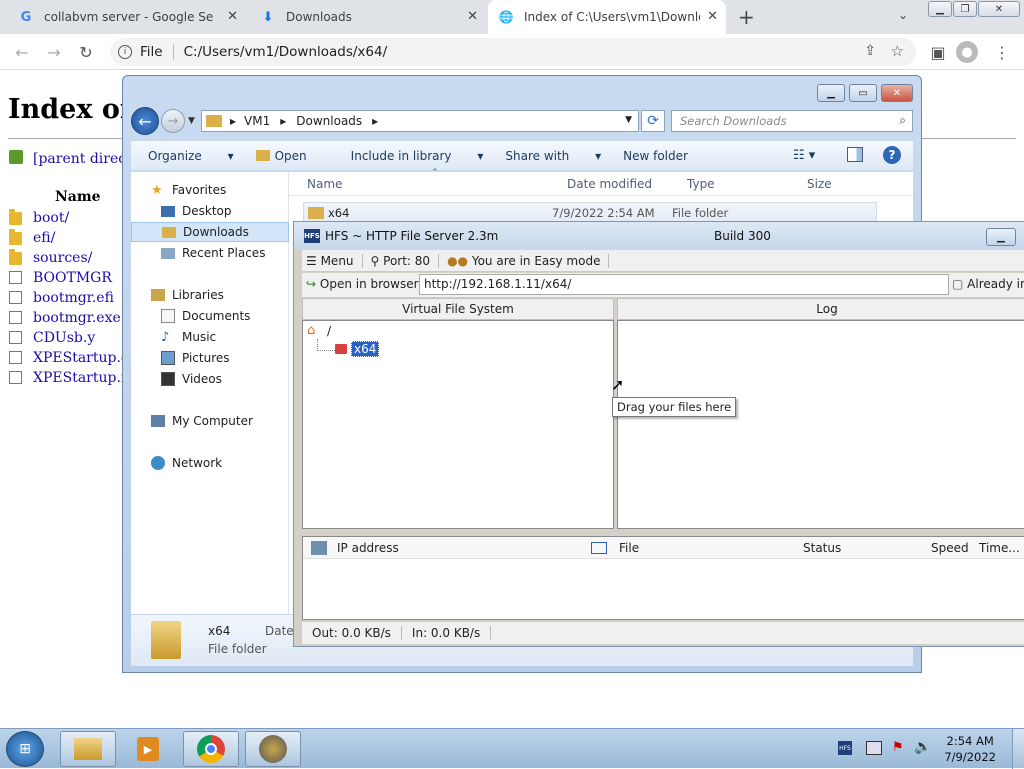 This screenshot has width=1024, height=769. Describe the element at coordinates (88, 749) in the screenshot. I see `taskbar-explorer` at that location.